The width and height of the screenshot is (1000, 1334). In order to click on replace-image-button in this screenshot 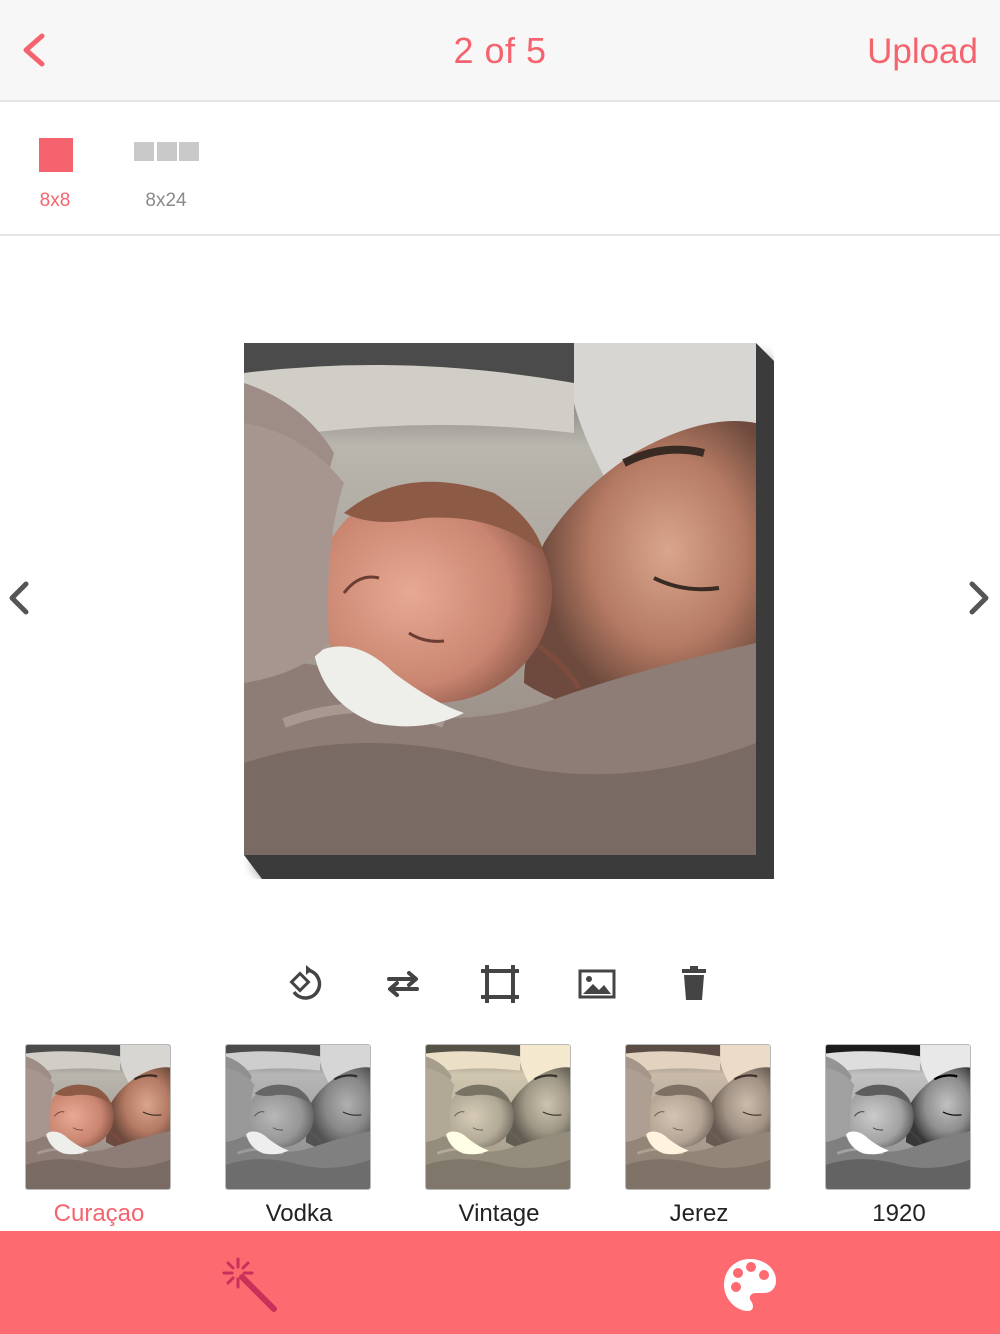, I will do `click(597, 984)`.